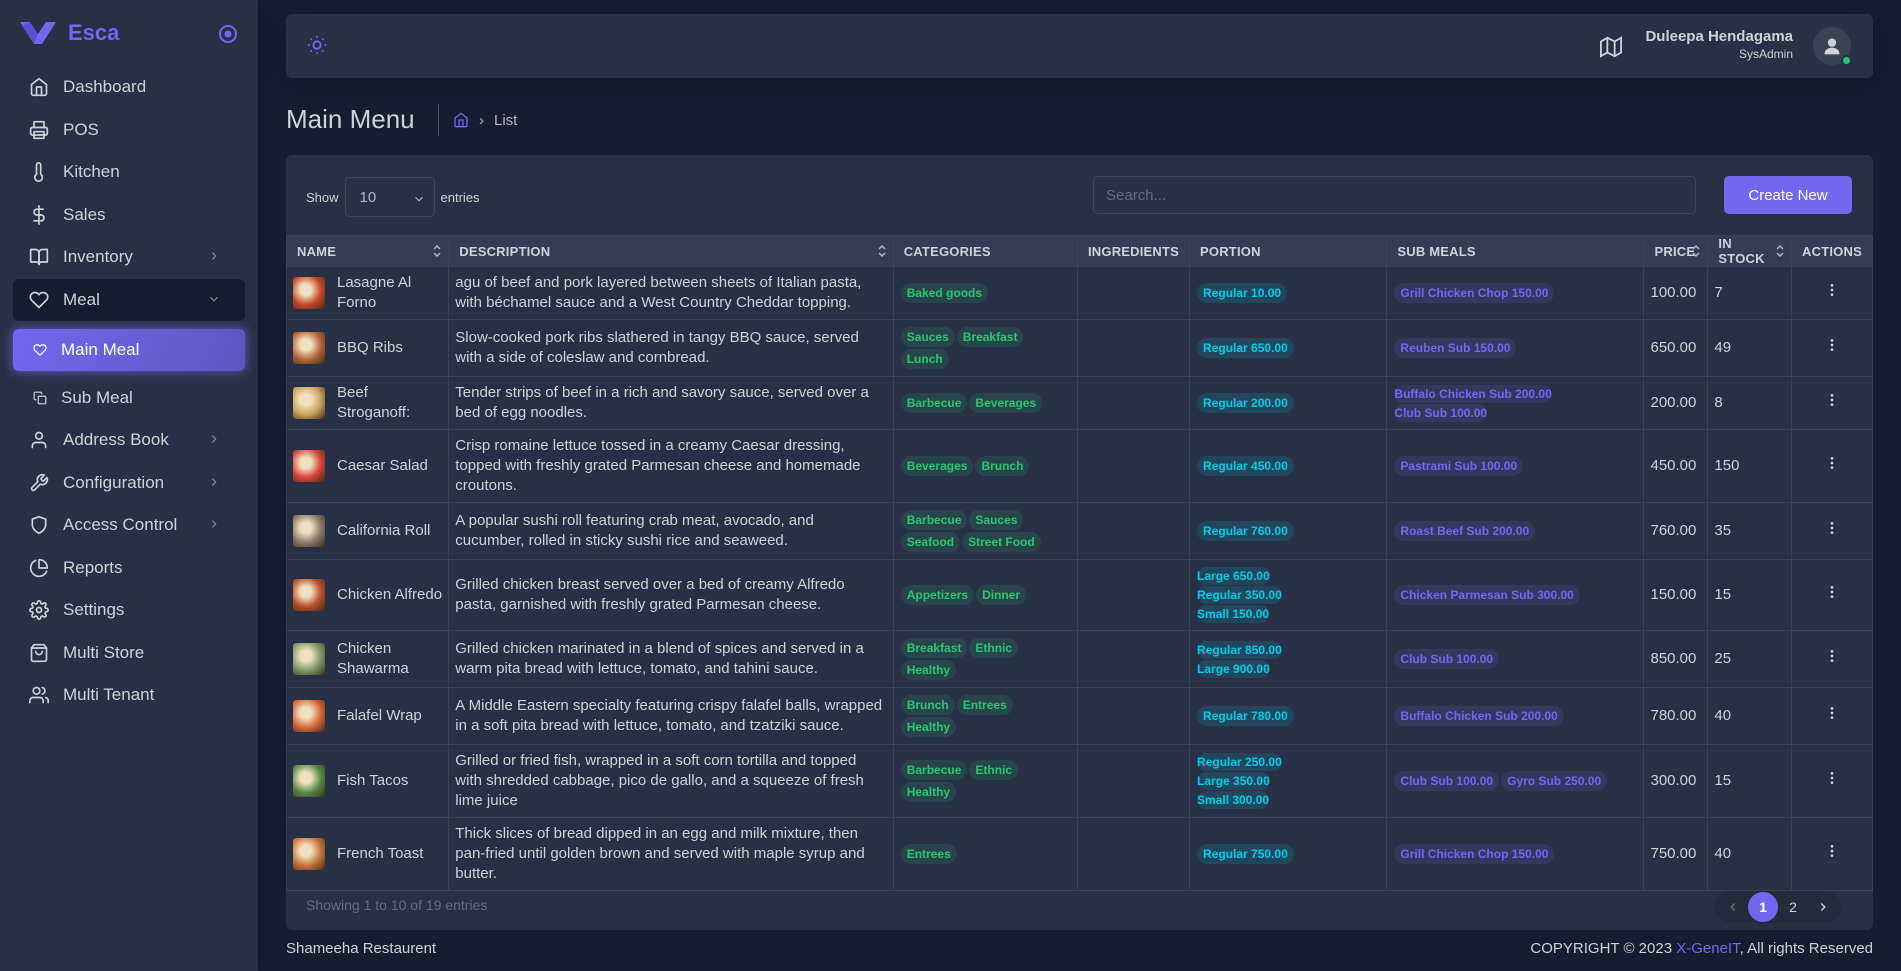 The image size is (1901, 971). I want to click on sidebar-item-multi-store: Multi Store, so click(129, 653).